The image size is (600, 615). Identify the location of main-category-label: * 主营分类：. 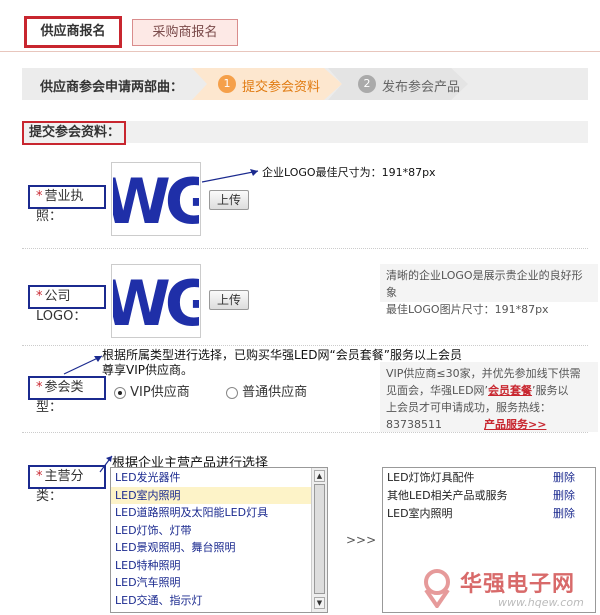
(67, 484).